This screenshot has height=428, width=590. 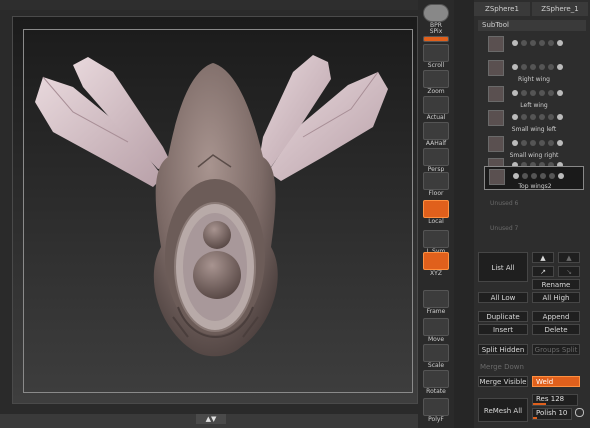 What do you see at coordinates (535, 418) in the screenshot?
I see `polish-slider-fill` at bounding box center [535, 418].